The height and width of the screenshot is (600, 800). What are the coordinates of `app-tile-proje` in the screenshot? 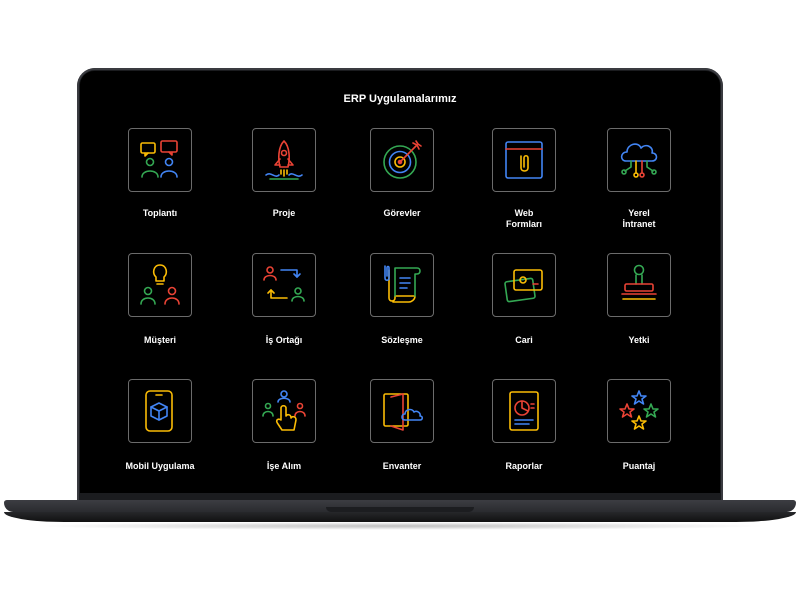 It's located at (284, 160).